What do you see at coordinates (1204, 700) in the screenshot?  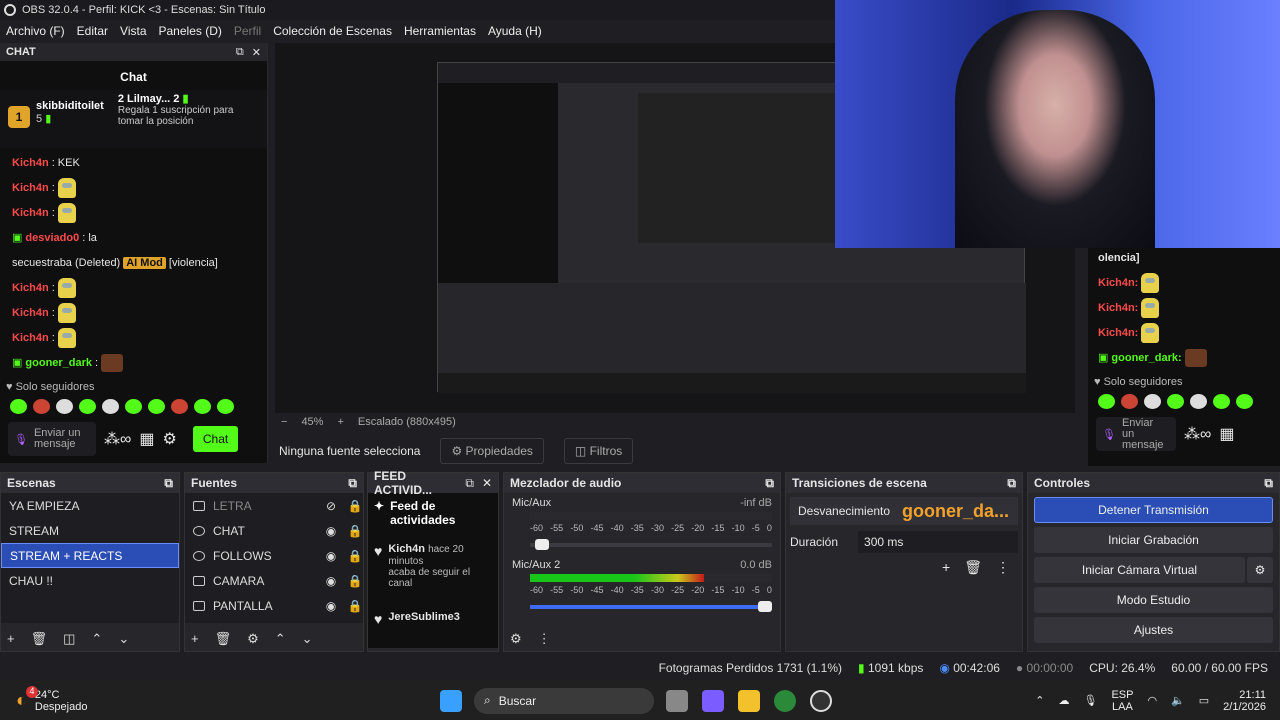 I see `battery-icon: ▭` at bounding box center [1204, 700].